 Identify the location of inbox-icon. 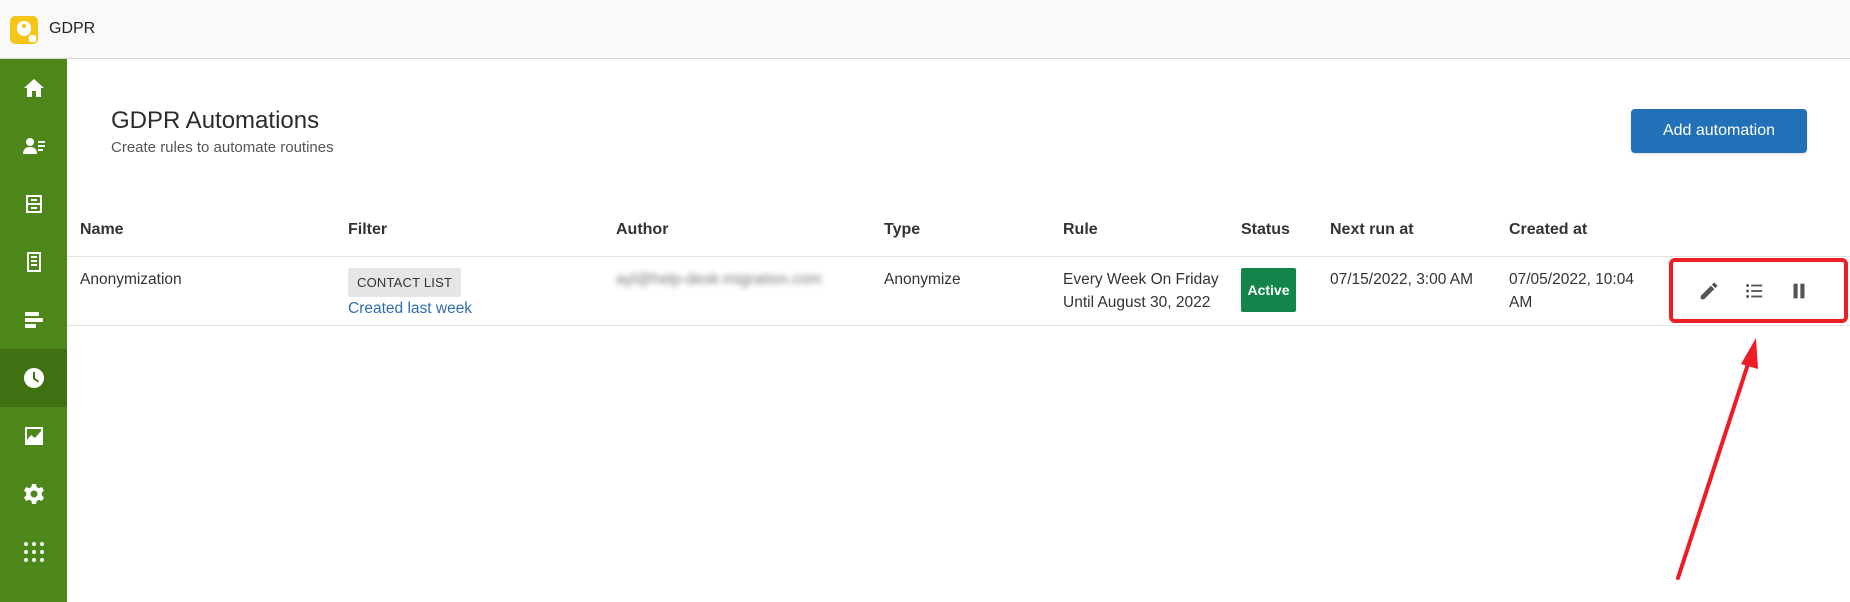
(33, 204).